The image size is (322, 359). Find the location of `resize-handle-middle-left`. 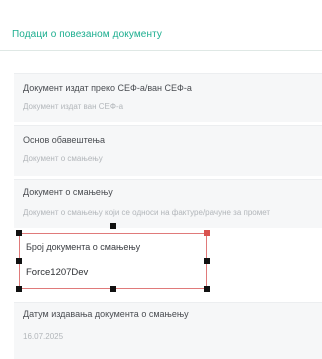

resize-handle-middle-left is located at coordinates (19, 261).